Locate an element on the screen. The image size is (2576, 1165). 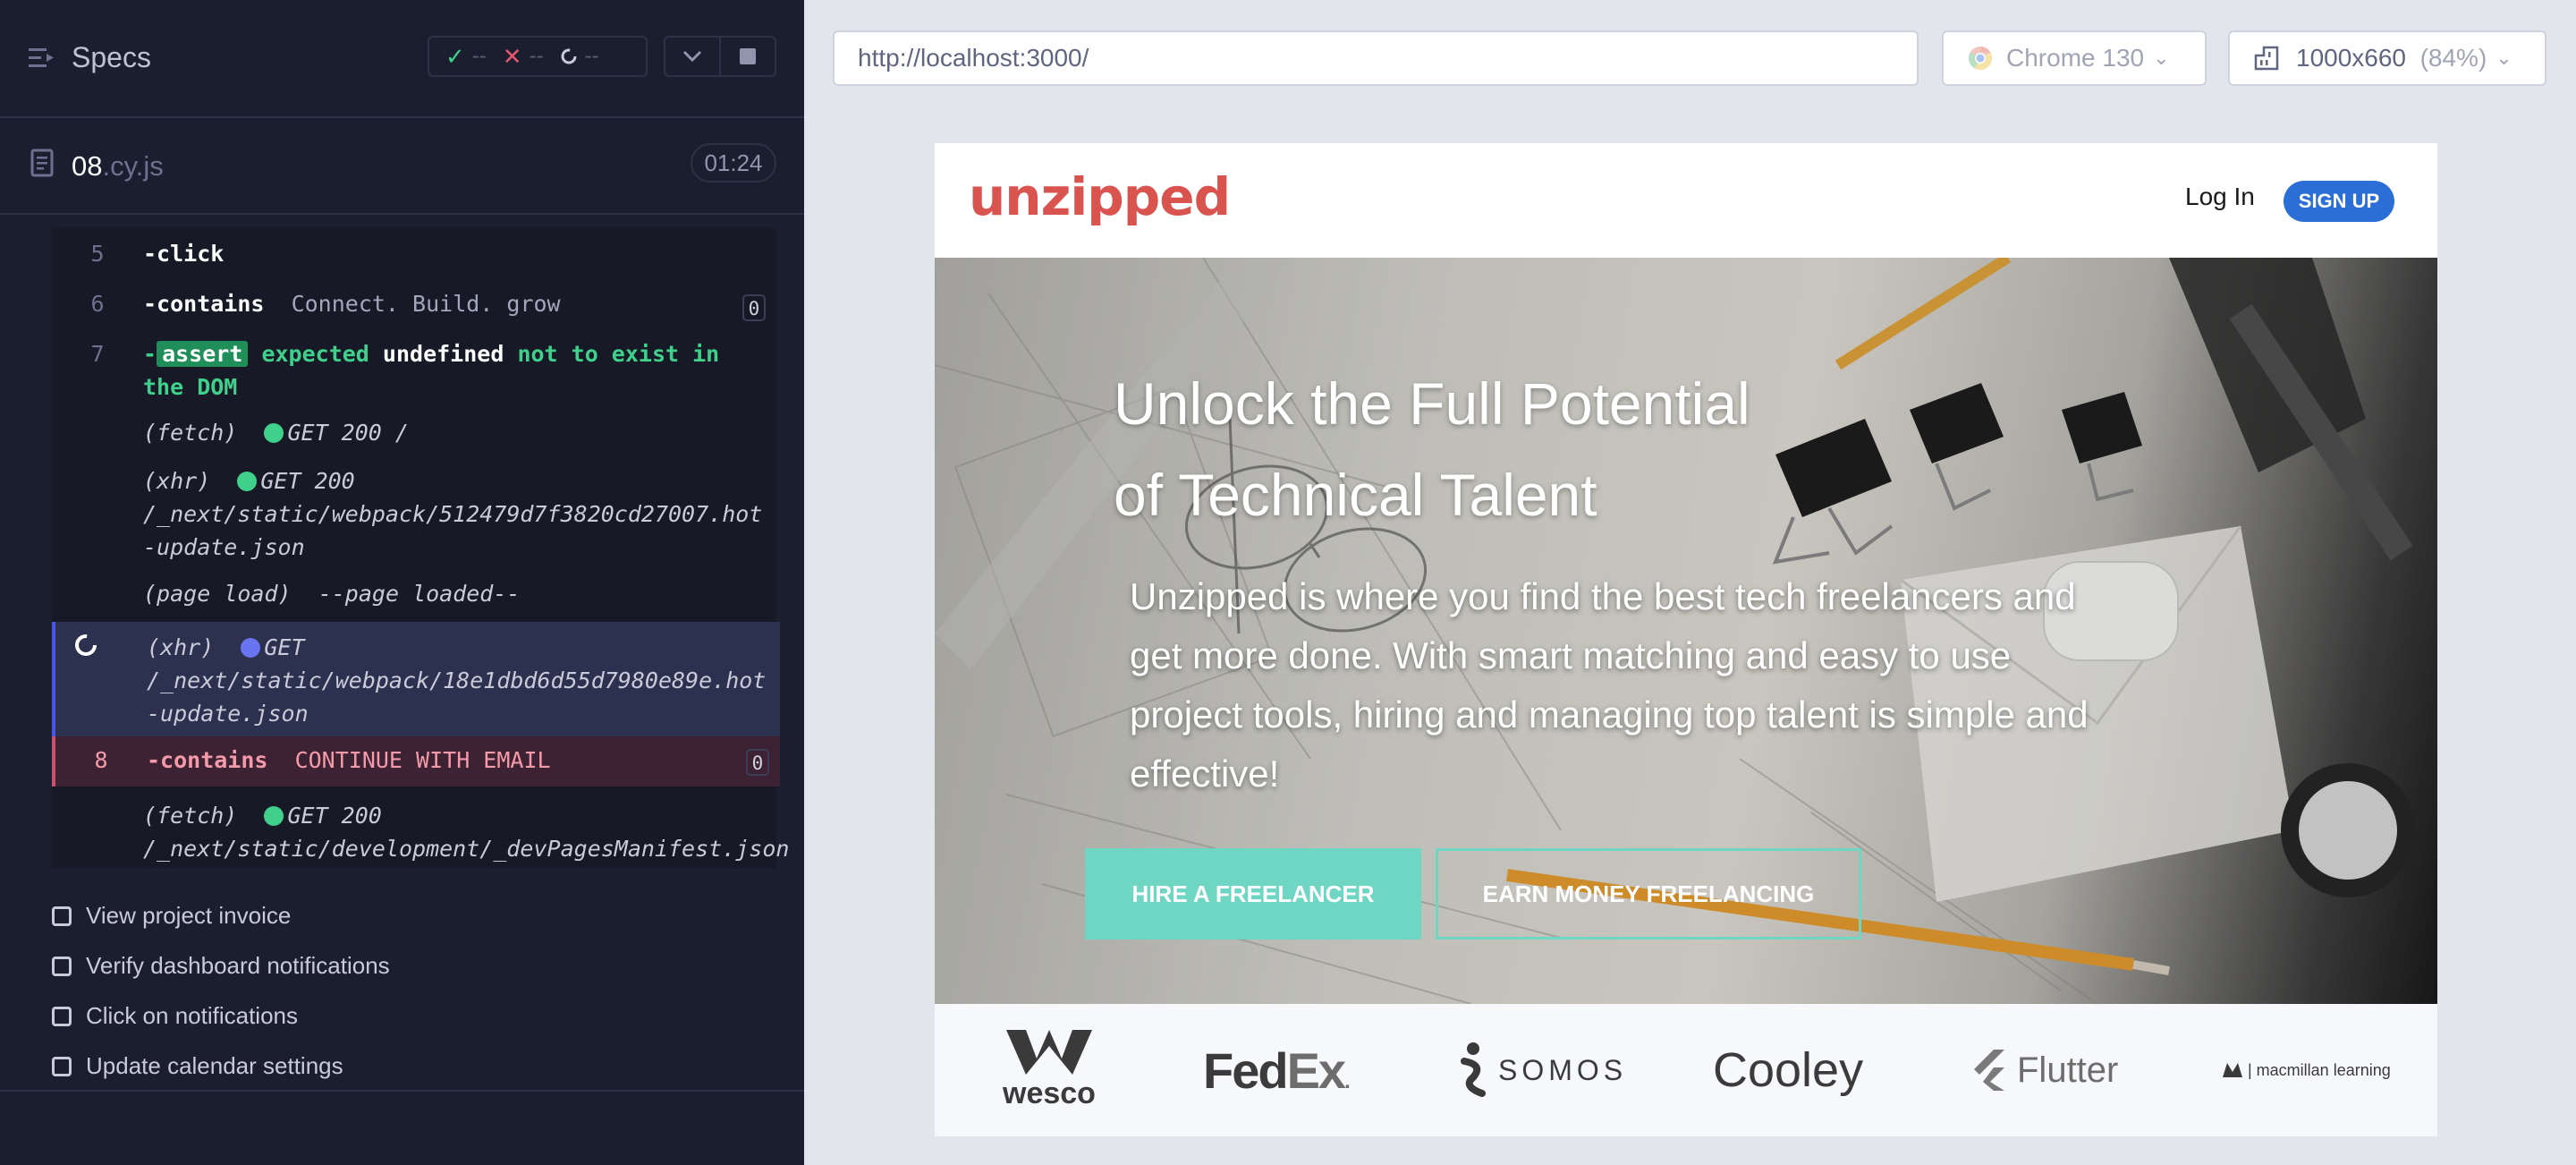
chevron-down-icon is located at coordinates (692, 57).